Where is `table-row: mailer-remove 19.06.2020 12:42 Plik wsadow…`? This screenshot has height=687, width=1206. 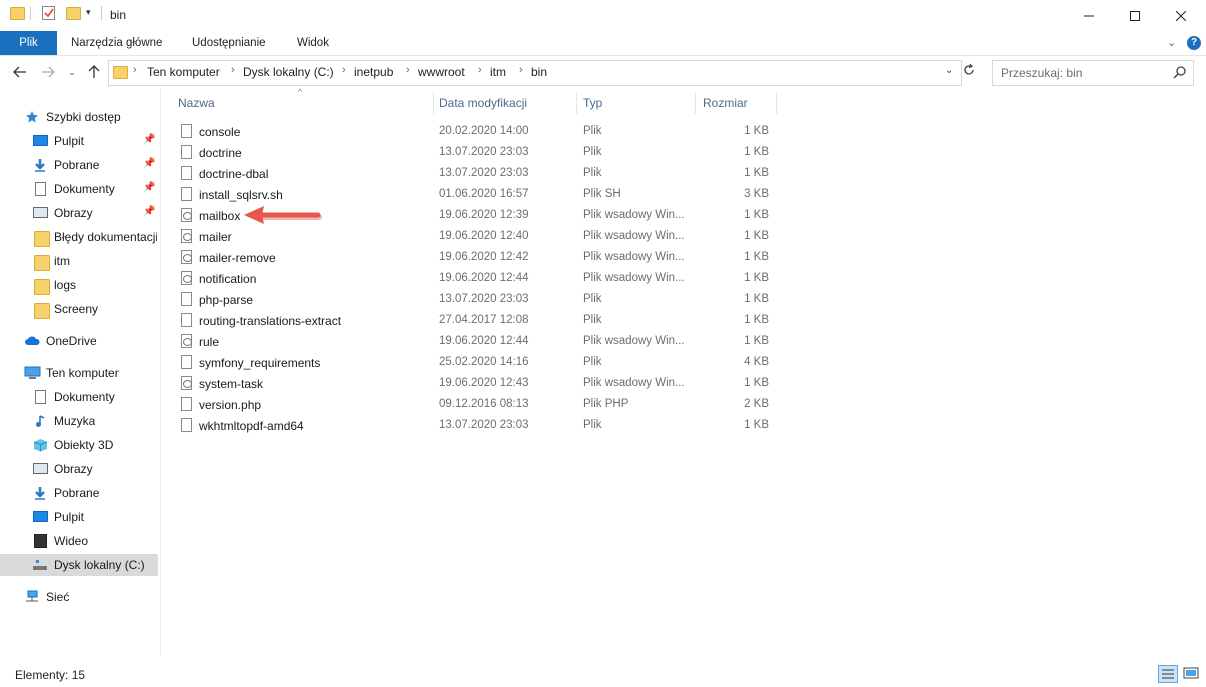
table-row: mailer-remove 19.06.2020 12:42 Plik wsadow… is located at coordinates (475, 257).